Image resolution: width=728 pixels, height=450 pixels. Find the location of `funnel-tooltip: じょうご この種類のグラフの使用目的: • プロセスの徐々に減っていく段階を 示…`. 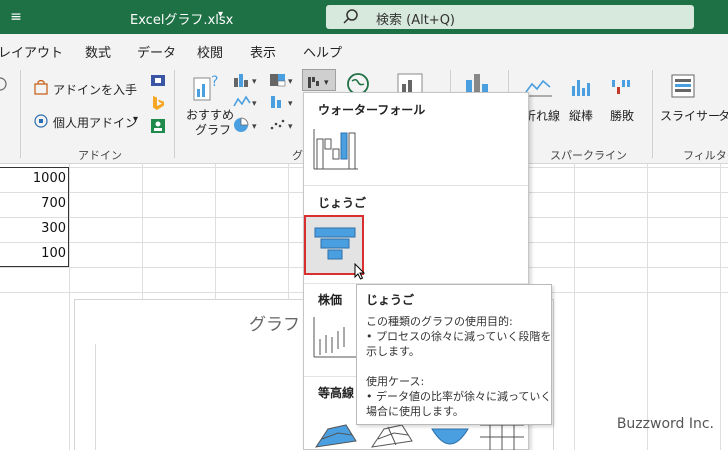

funnel-tooltip: じょうご この種類のグラフの使用目的: • プロセスの徐々に減っていく段階を 示… is located at coordinates (454, 354).